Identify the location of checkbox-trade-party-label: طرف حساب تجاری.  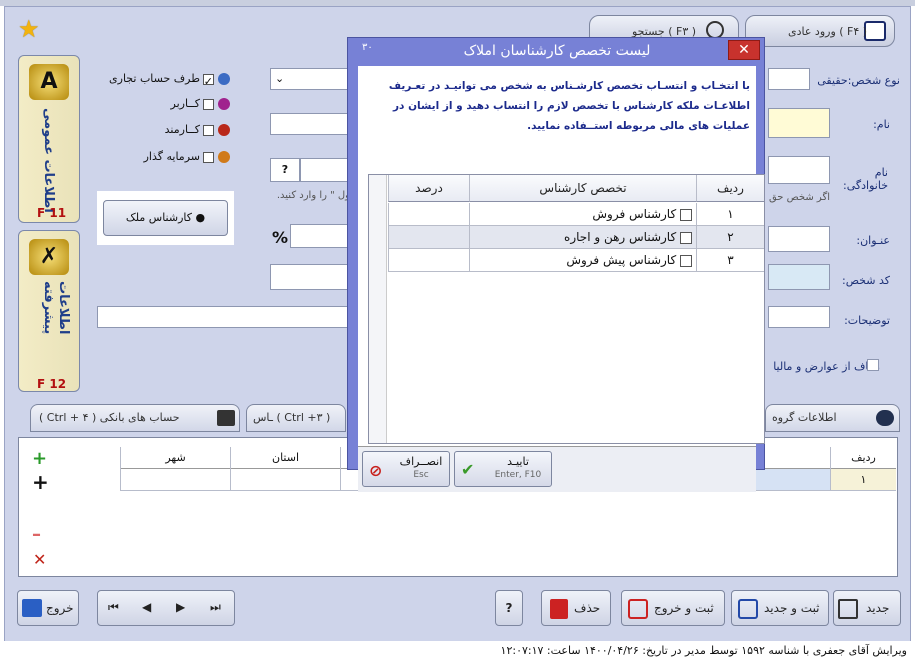
(154, 78).